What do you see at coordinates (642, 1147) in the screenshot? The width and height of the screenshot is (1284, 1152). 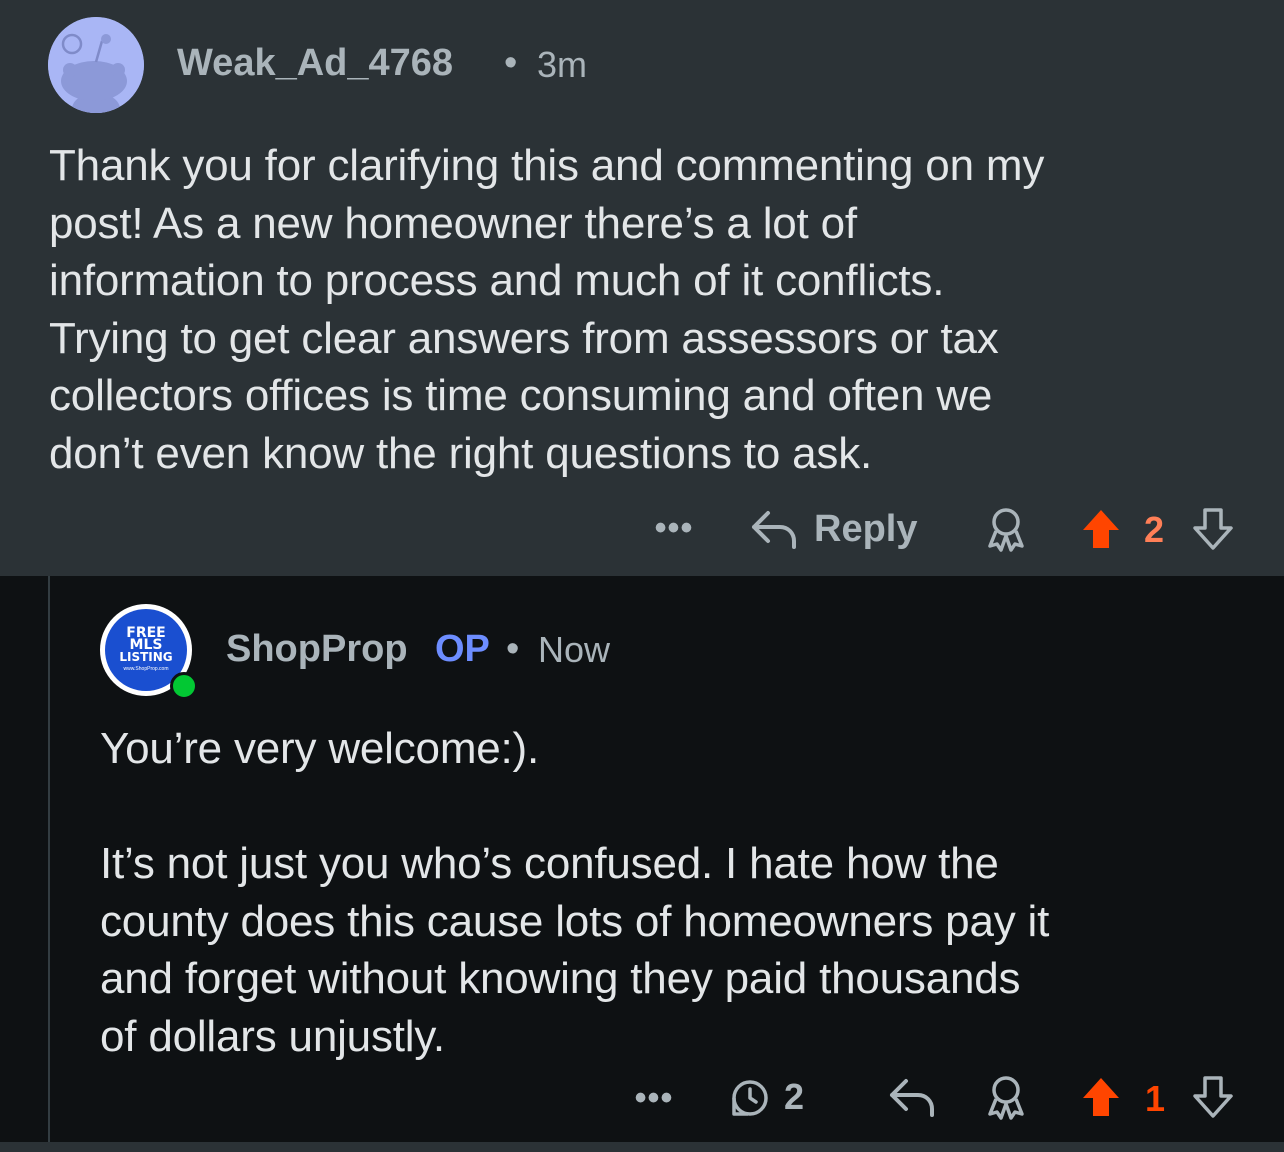 I see `next-comment-edge` at bounding box center [642, 1147].